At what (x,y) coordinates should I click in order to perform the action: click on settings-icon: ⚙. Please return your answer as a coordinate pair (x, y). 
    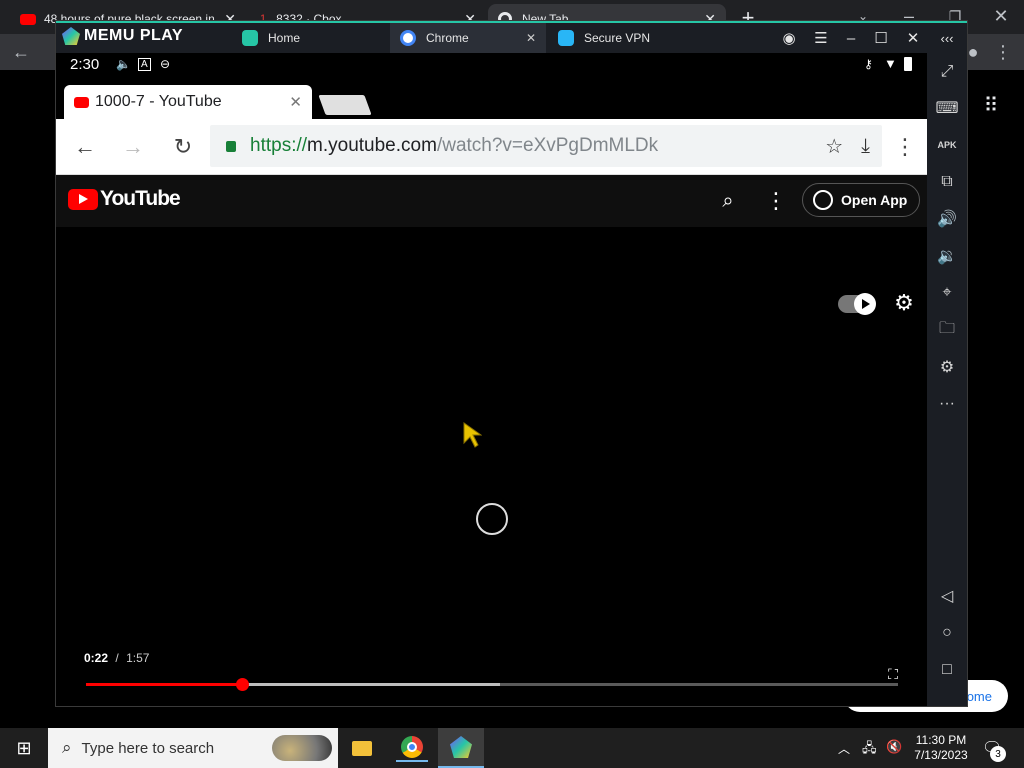
    Looking at the image, I should click on (947, 367).